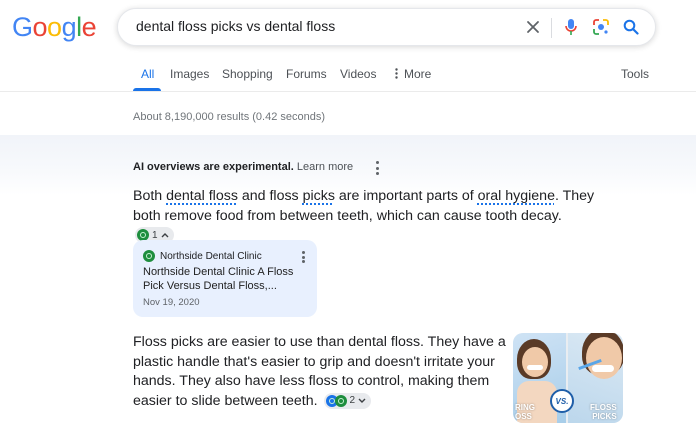  I want to click on source-chip: 2, so click(347, 400).